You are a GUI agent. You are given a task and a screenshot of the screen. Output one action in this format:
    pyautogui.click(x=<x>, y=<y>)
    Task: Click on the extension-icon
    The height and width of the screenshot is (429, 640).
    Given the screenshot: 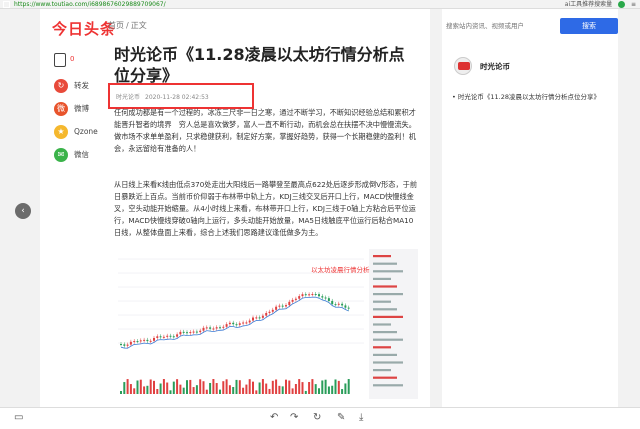 What is the action you would take?
    pyautogui.click(x=622, y=4)
    